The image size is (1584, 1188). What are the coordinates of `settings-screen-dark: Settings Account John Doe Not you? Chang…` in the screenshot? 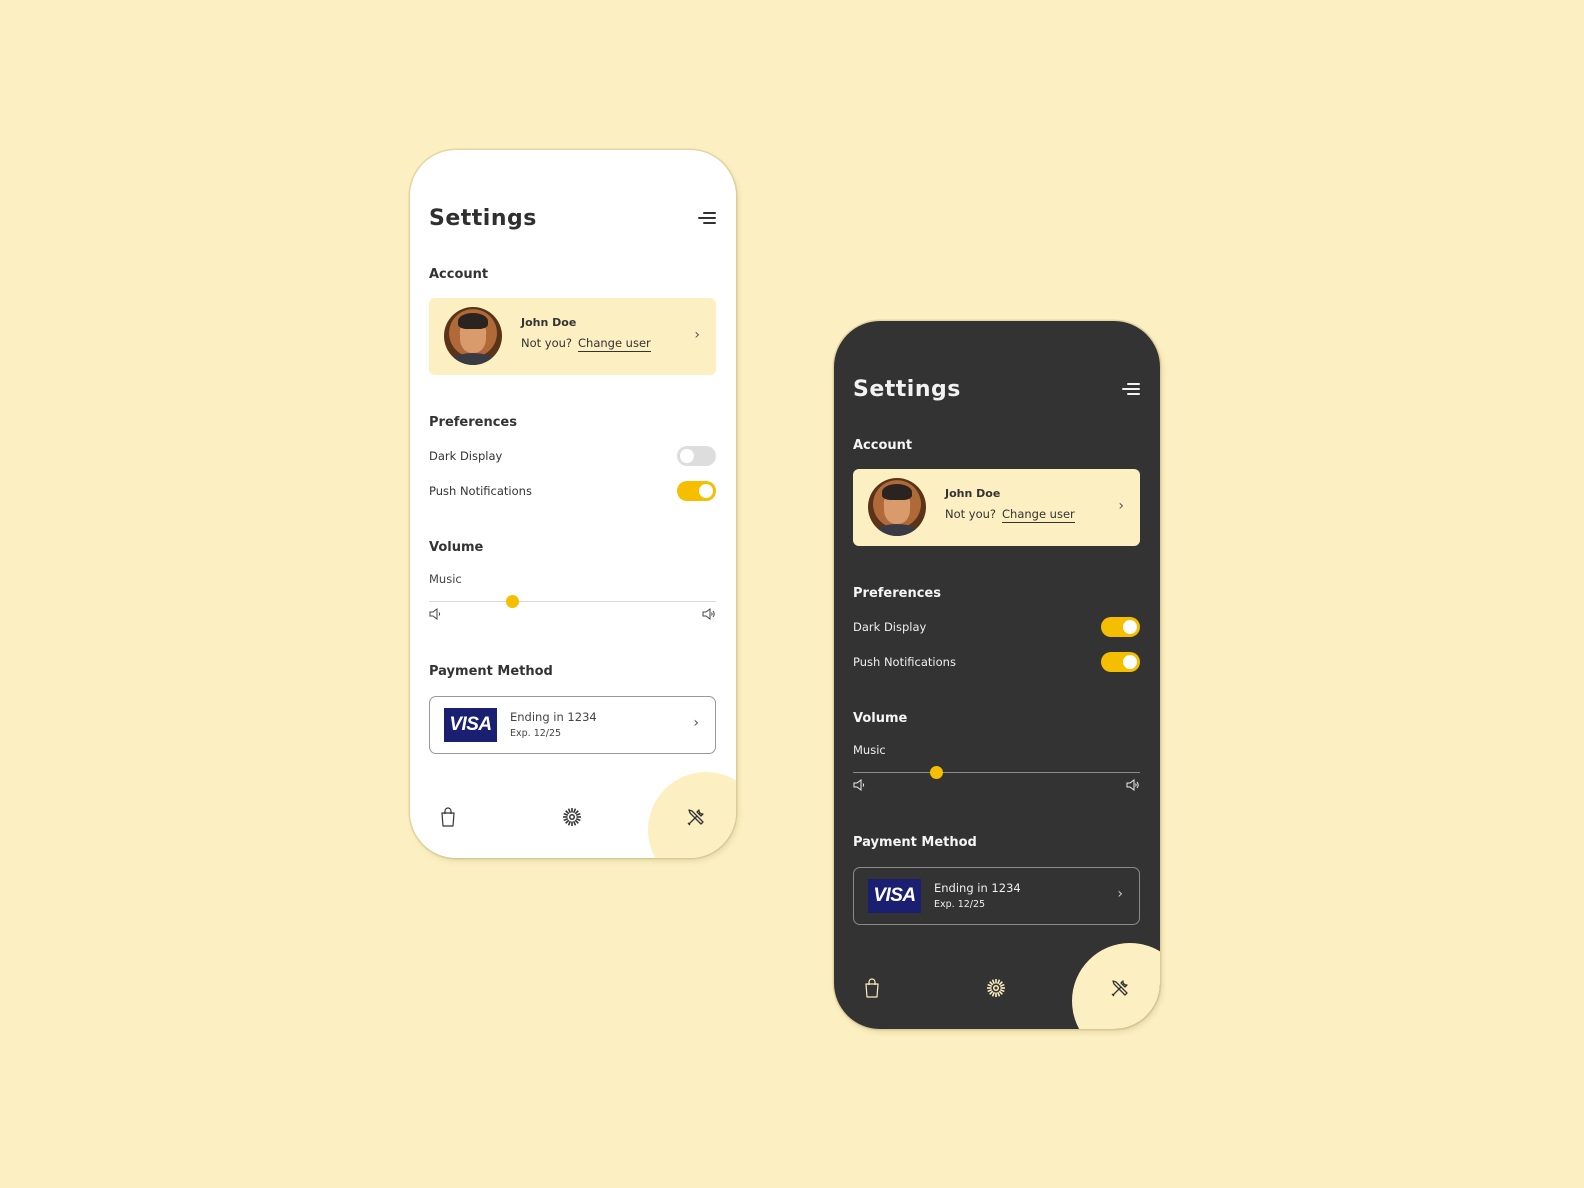 It's located at (997, 675).